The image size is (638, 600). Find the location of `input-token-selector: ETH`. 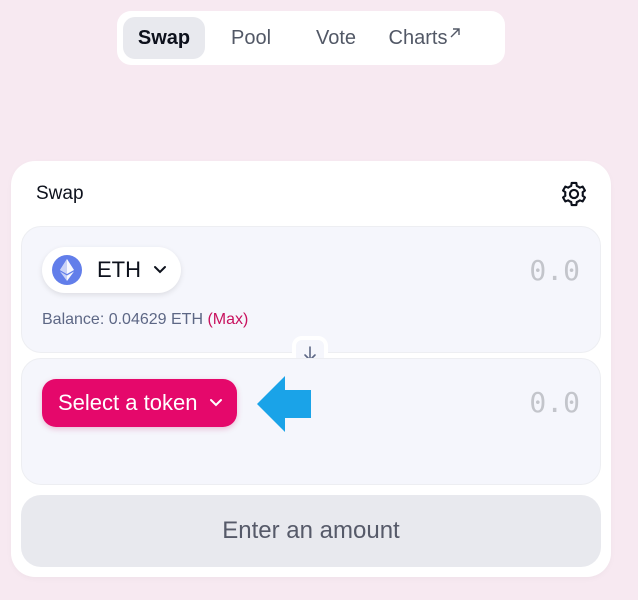

input-token-selector: ETH is located at coordinates (111, 270).